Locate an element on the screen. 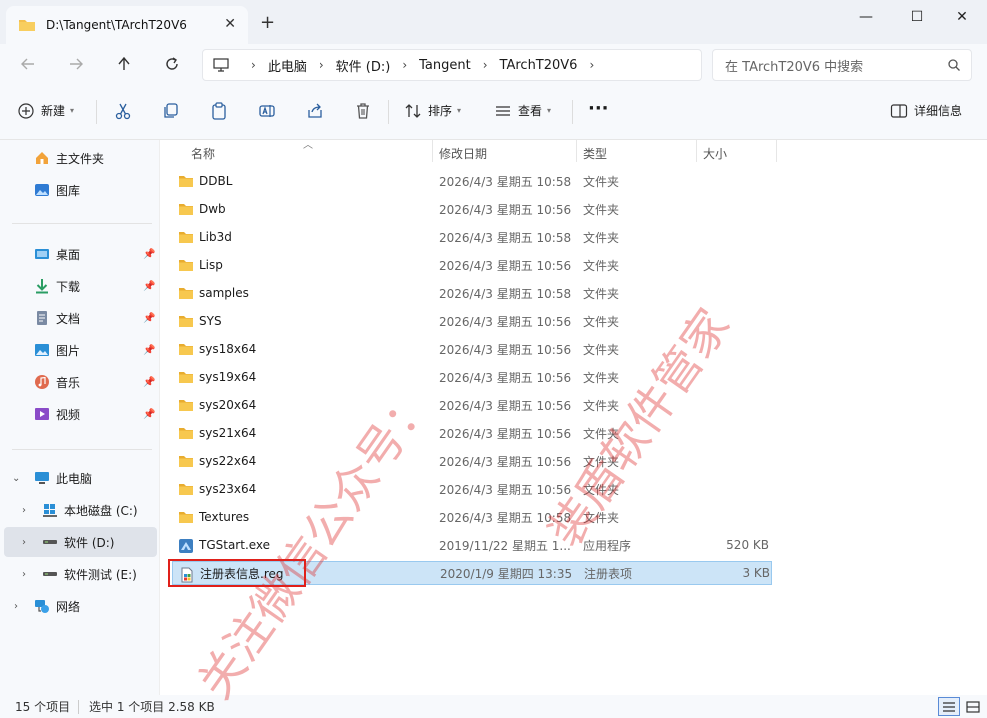 The width and height of the screenshot is (987, 718). document-icon is located at coordinates (42, 318).